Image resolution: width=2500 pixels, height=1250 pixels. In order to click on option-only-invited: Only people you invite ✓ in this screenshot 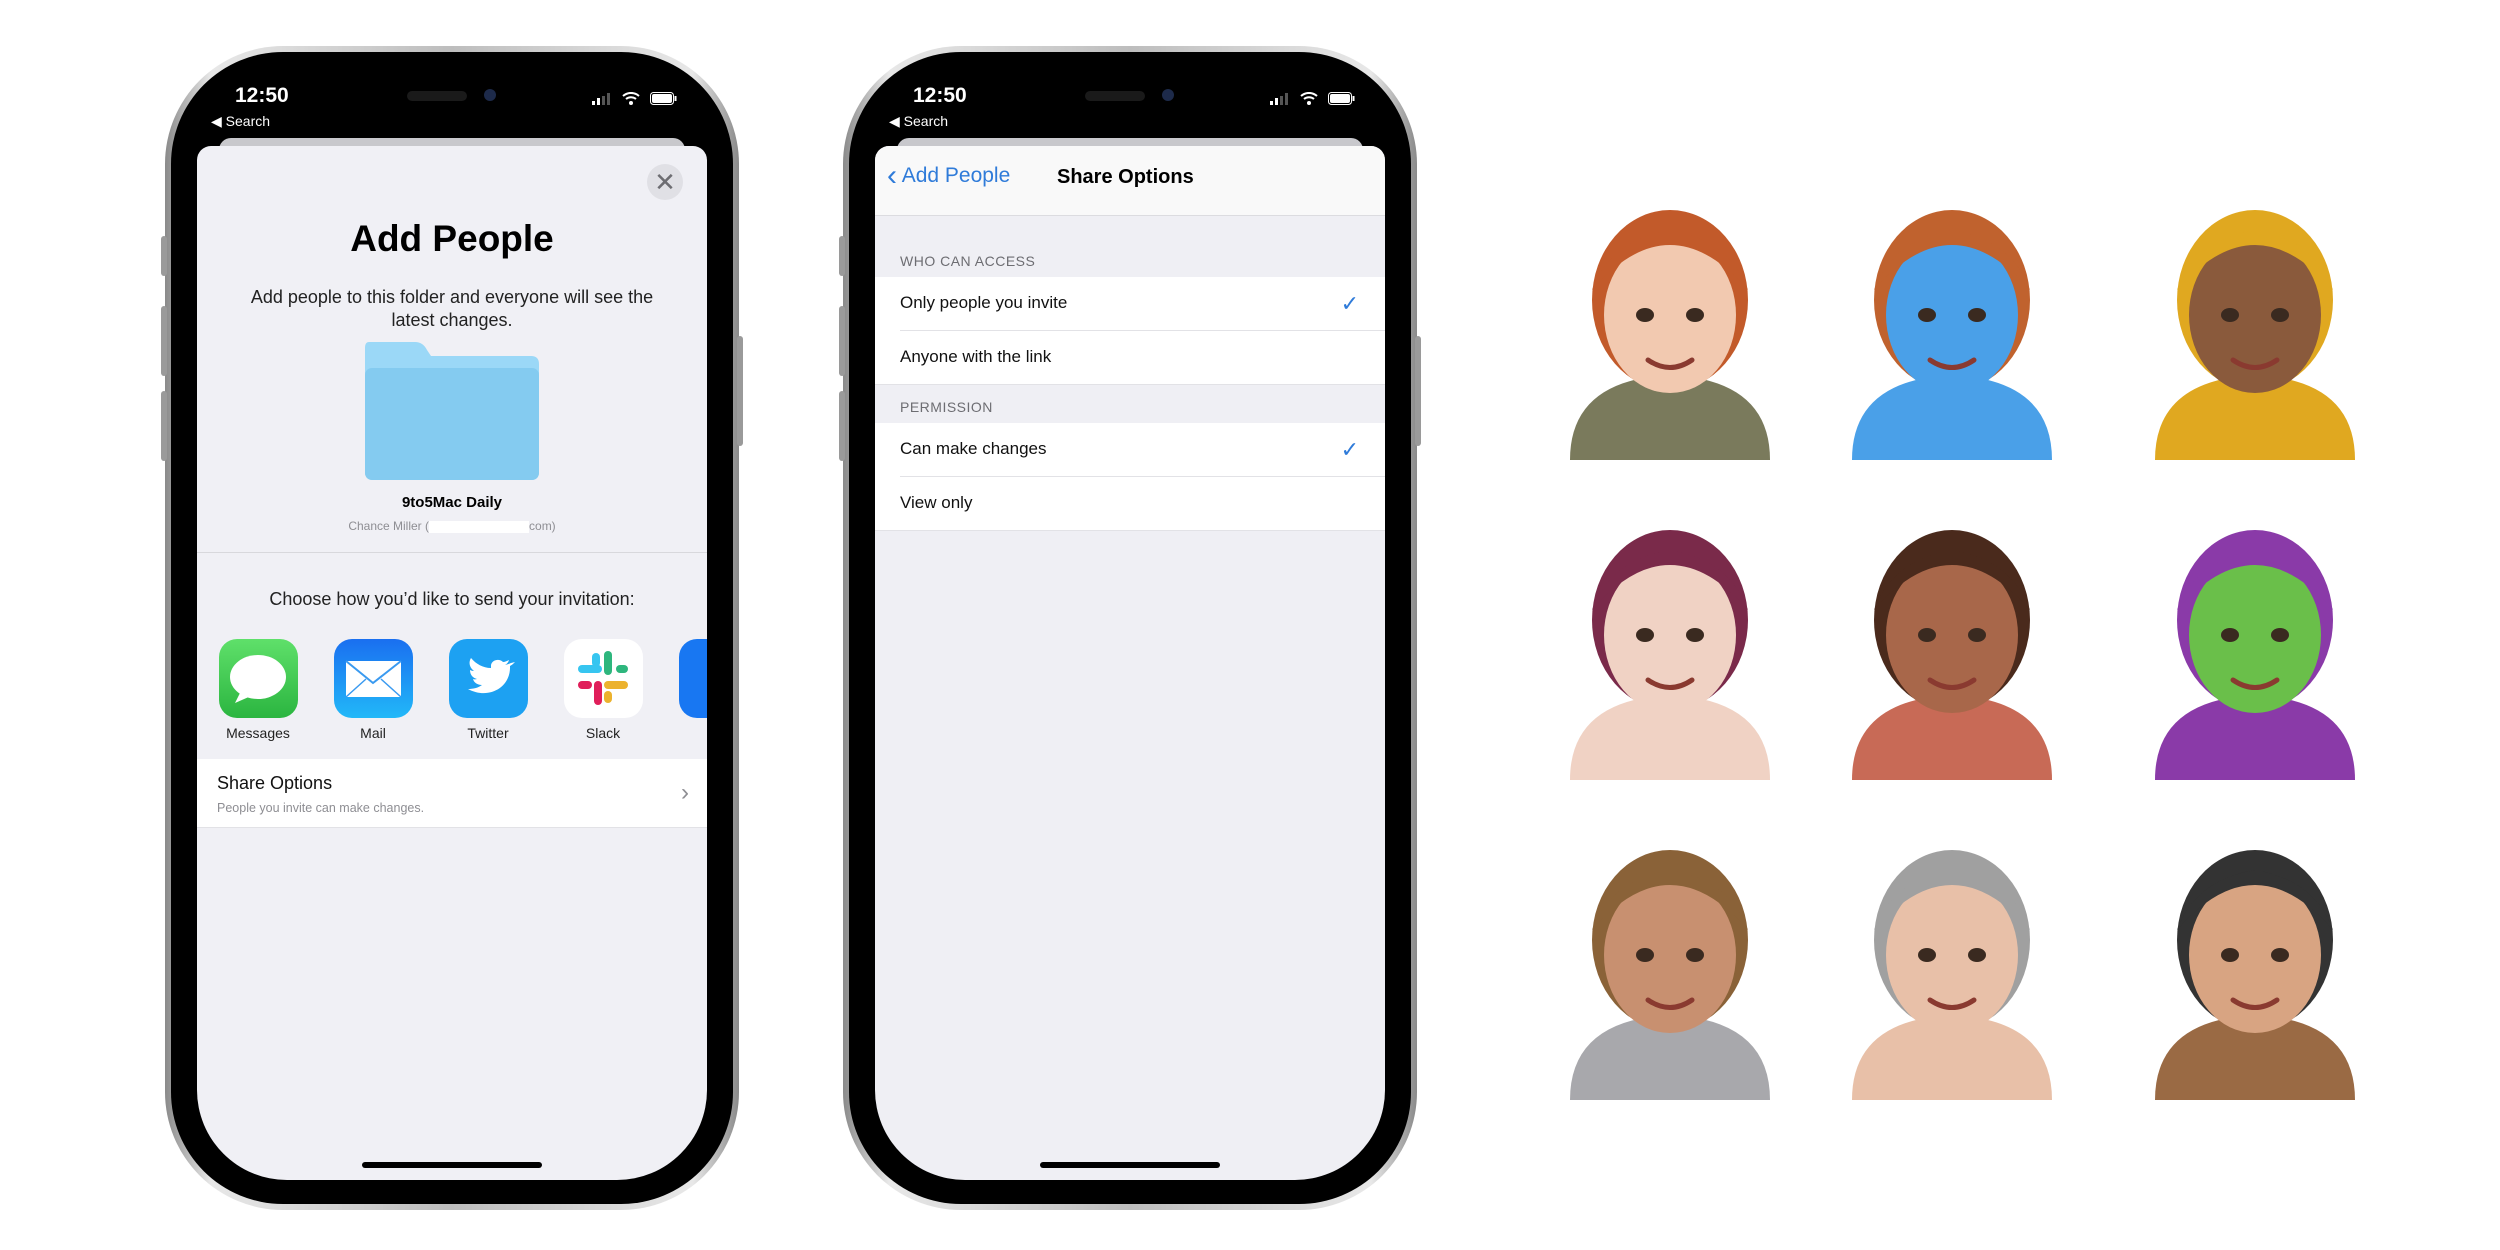, I will do `click(1130, 304)`.